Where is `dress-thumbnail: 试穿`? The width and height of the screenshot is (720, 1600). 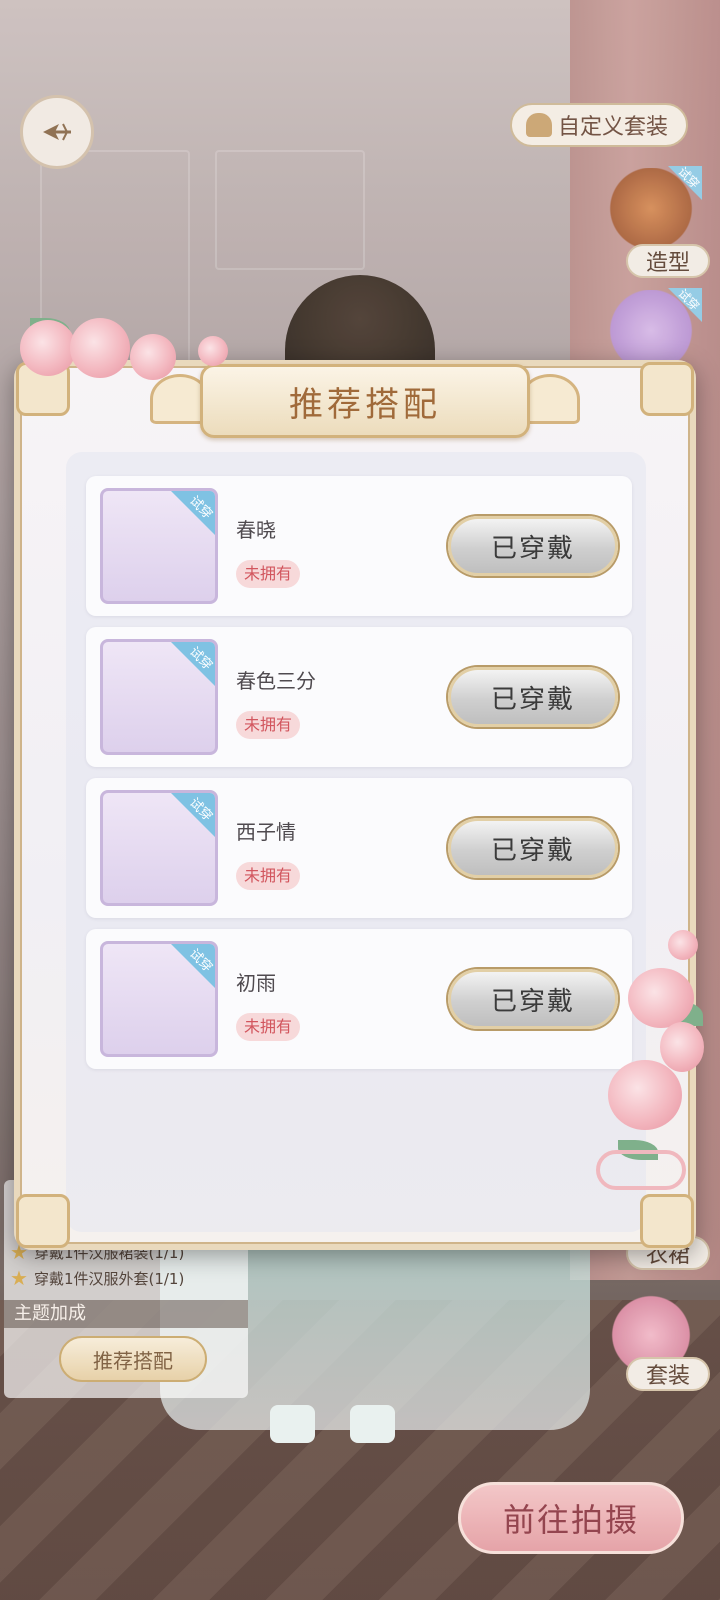
dress-thumbnail: 试穿 is located at coordinates (159, 697).